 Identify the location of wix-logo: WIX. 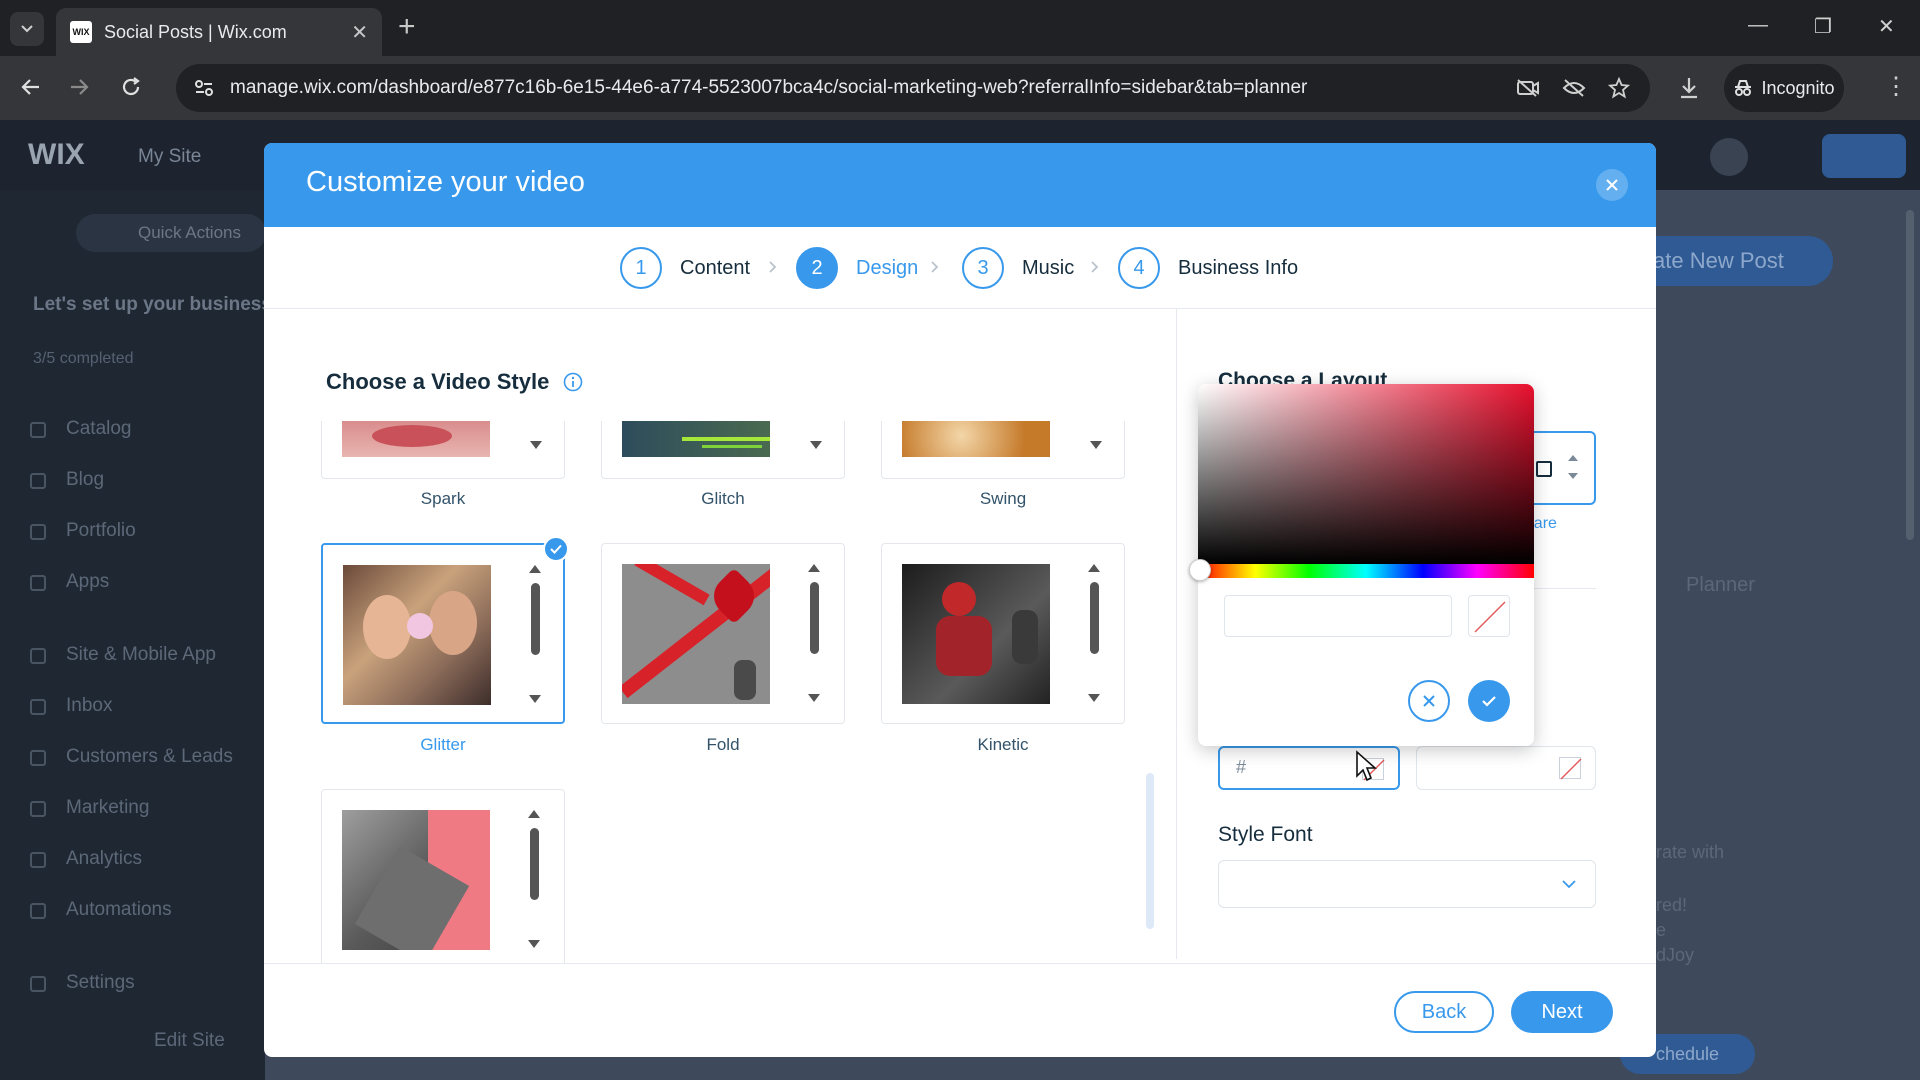
(56, 154).